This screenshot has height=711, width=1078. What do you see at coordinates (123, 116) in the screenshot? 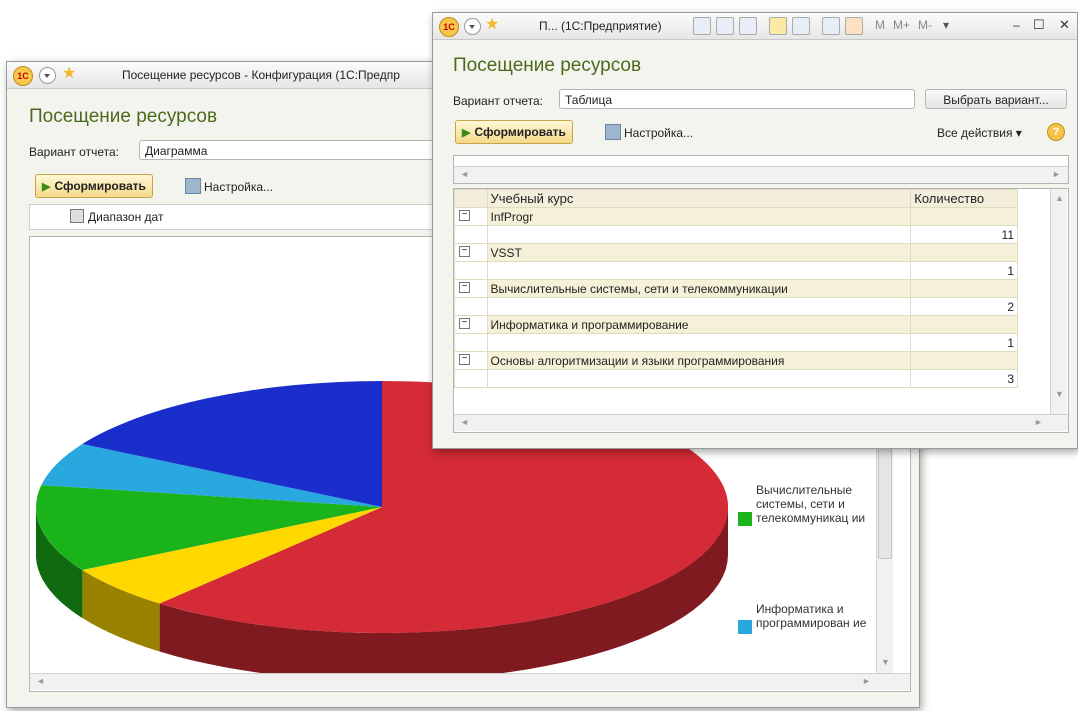
I see `back-form-title: Посещение ресурсов` at bounding box center [123, 116].